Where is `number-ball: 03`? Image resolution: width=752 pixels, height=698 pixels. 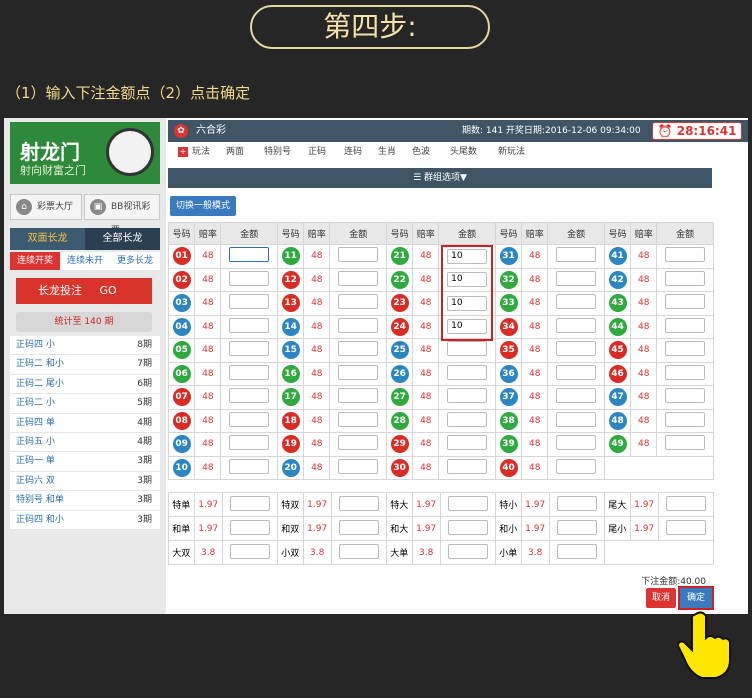 number-ball: 03 is located at coordinates (181, 303).